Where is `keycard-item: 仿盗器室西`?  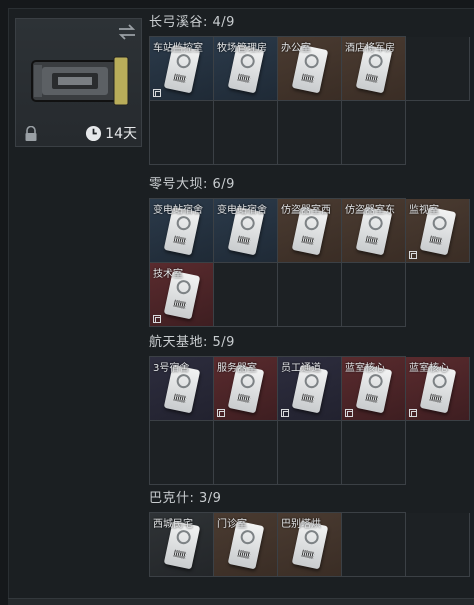
keycard-item: 仿盗器室西 is located at coordinates (310, 231).